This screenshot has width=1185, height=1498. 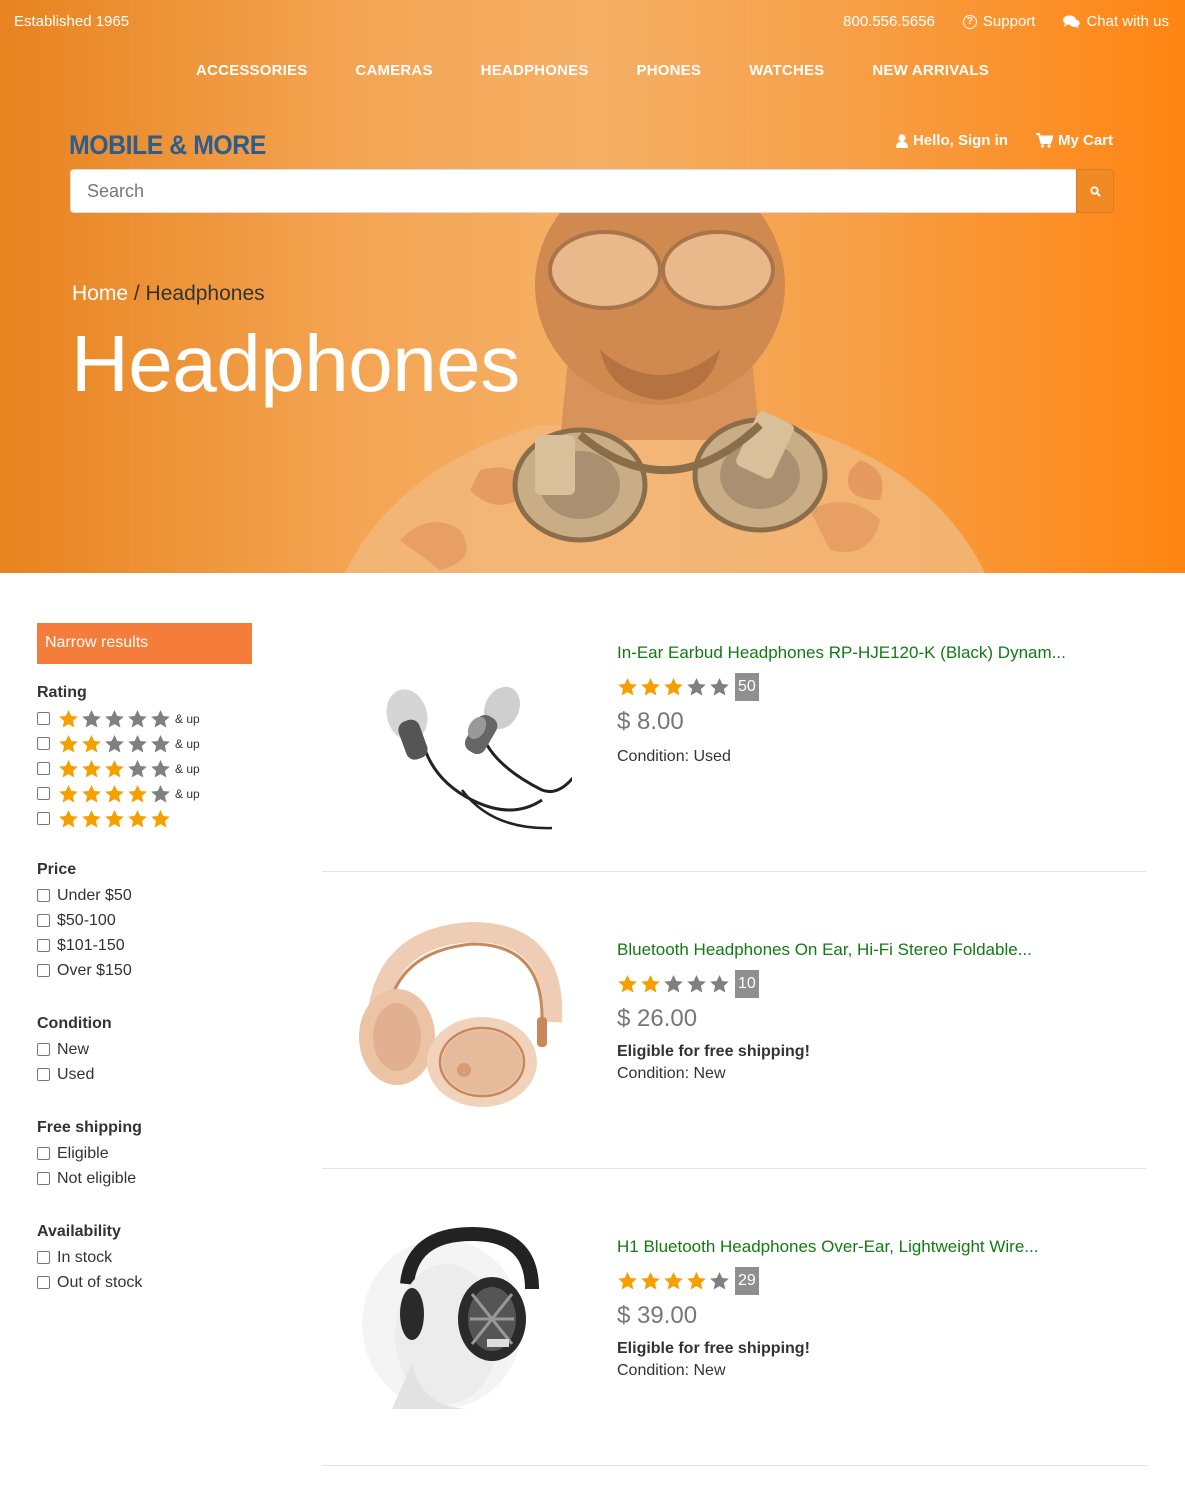 I want to click on nav-accessories: ACCESSORIES, so click(x=251, y=70).